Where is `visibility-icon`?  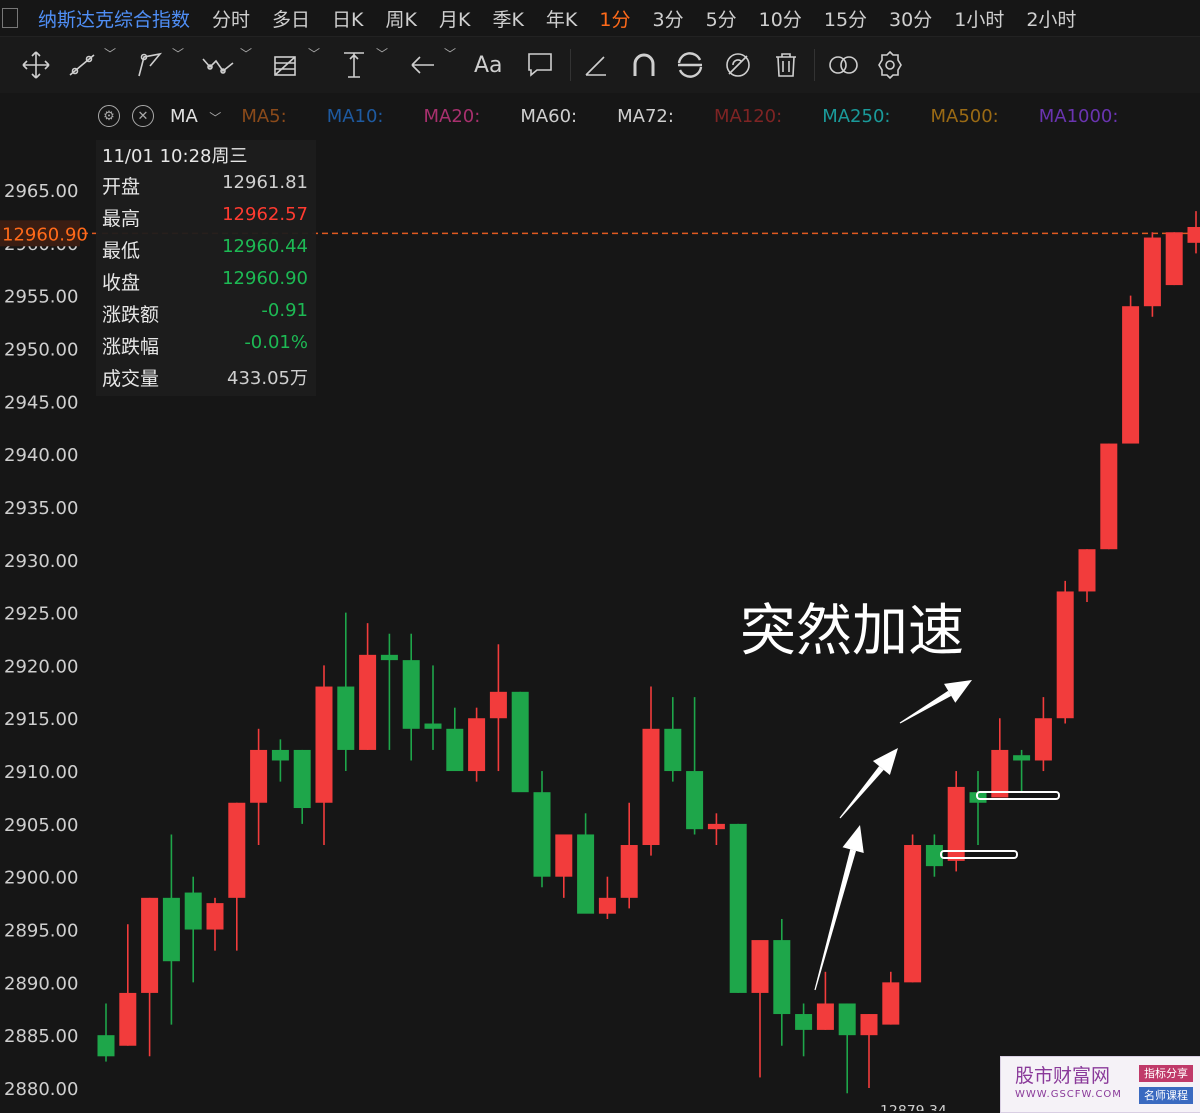 visibility-icon is located at coordinates (844, 65).